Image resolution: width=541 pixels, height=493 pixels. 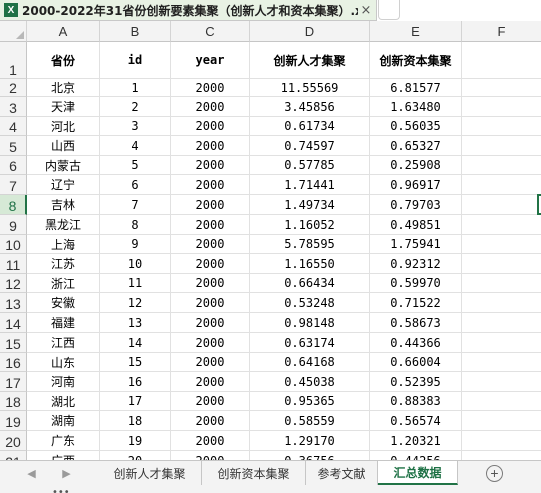 I want to click on row-header: 4, so click(x=13, y=126).